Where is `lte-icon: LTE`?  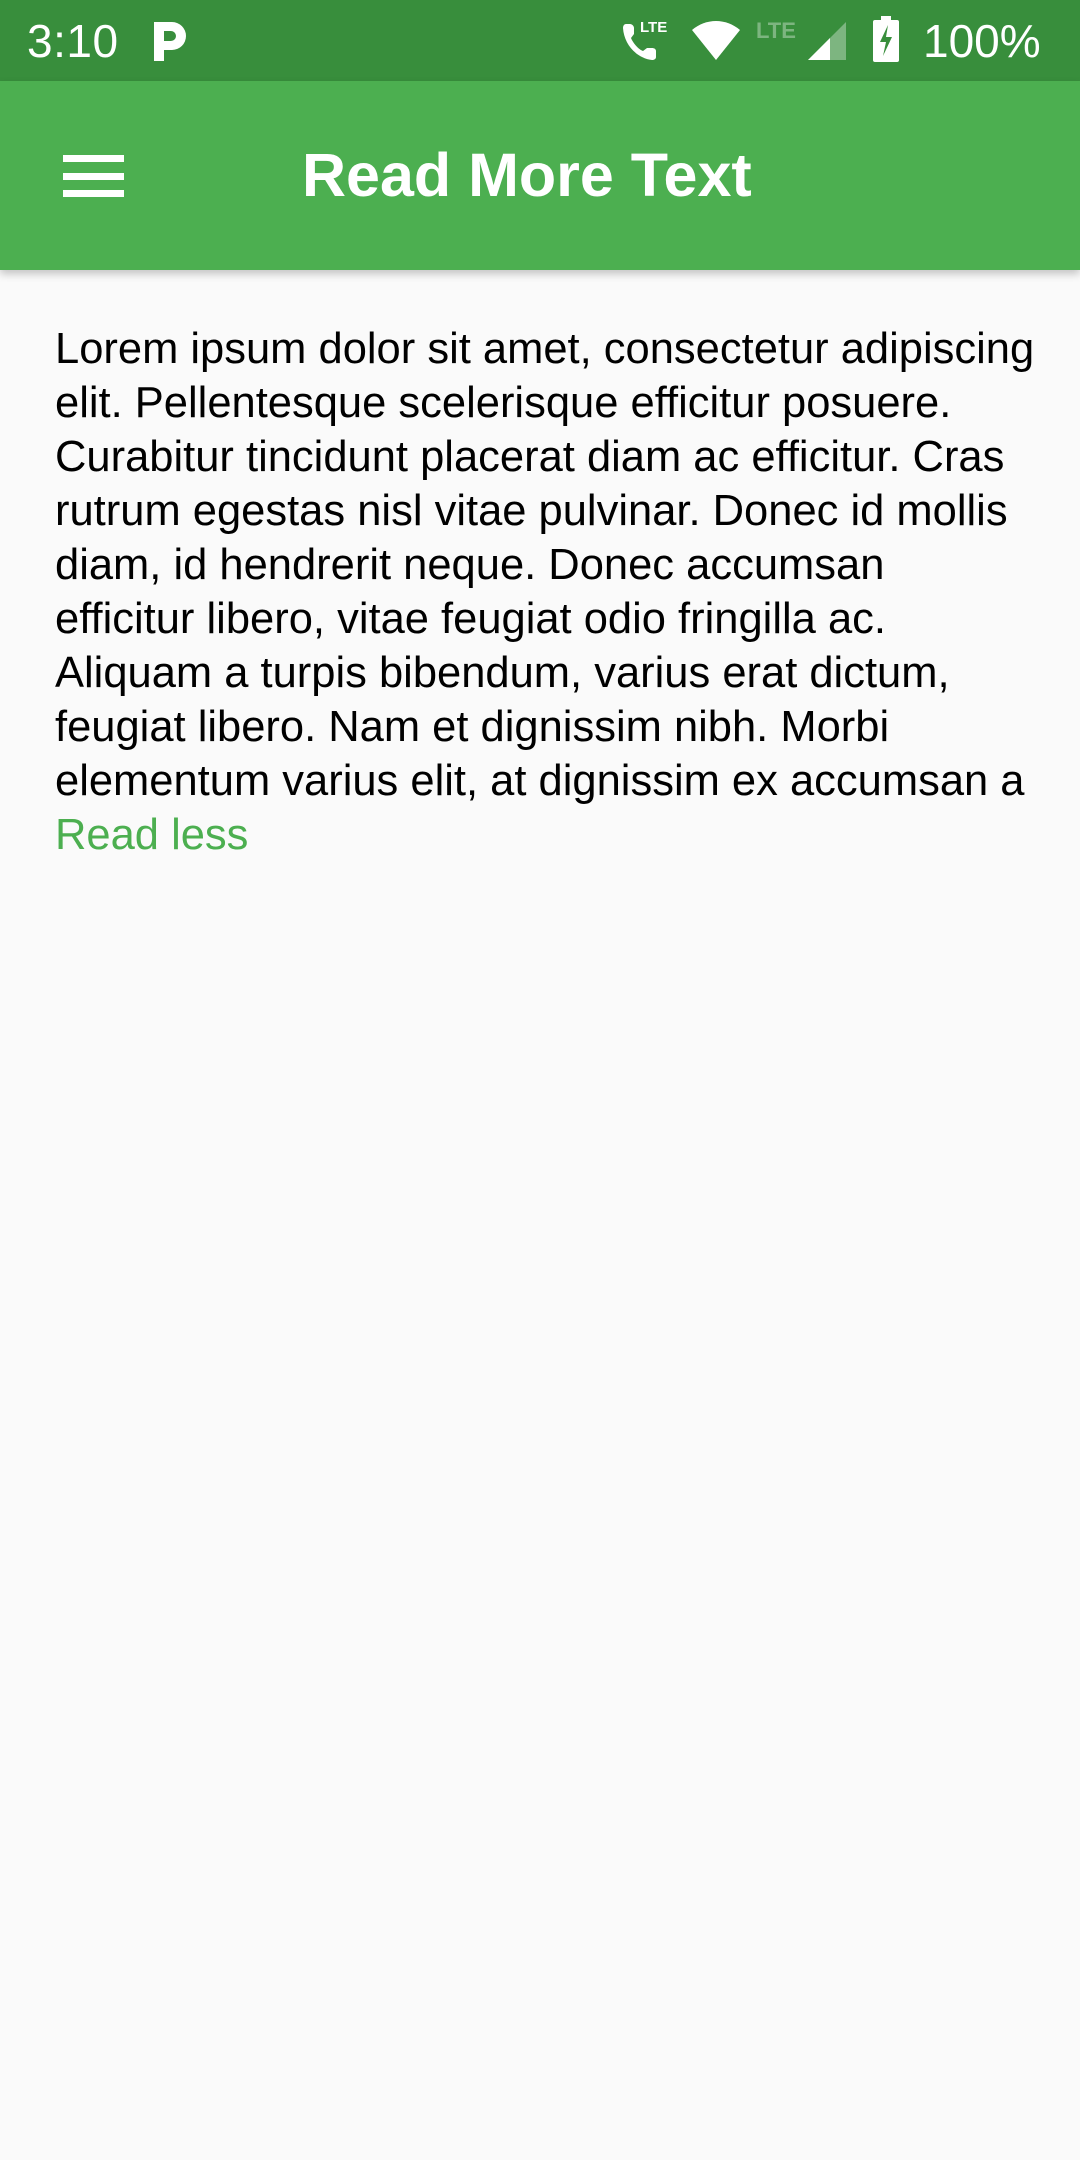 lte-icon: LTE is located at coordinates (776, 30).